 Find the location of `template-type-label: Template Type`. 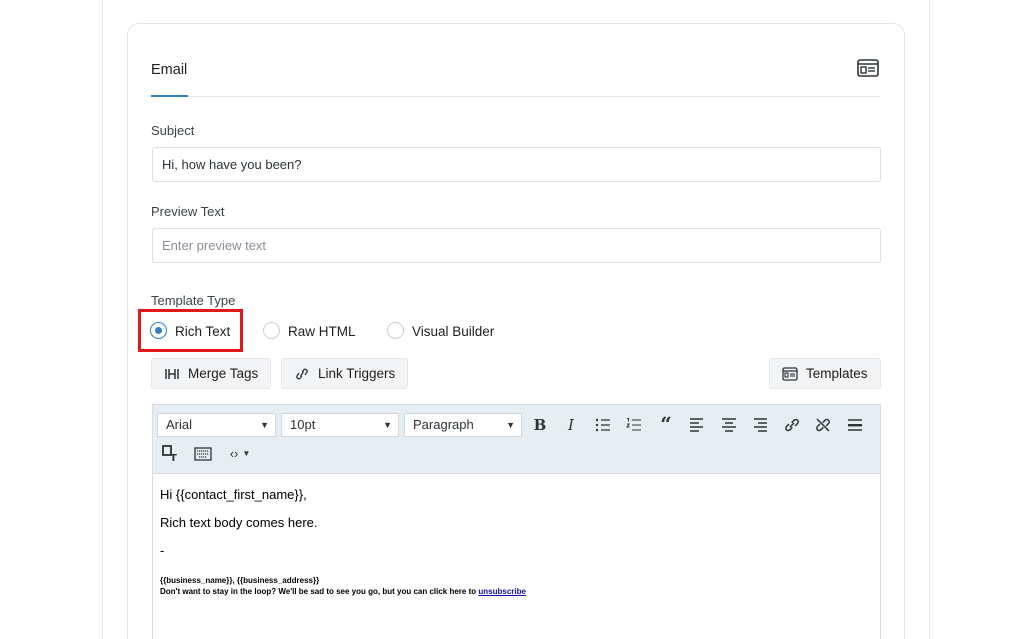

template-type-label: Template Type is located at coordinates (193, 300).